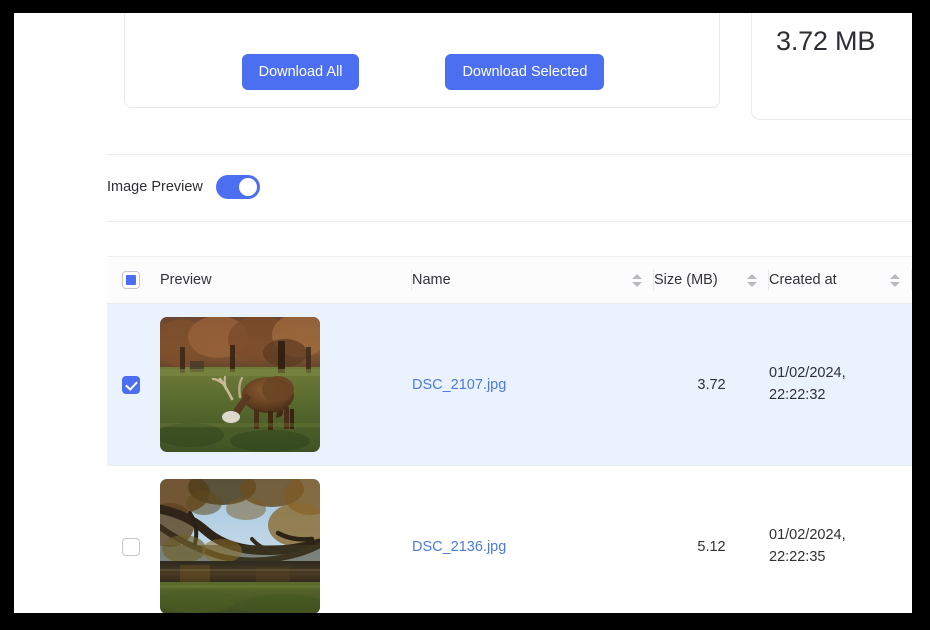 The height and width of the screenshot is (630, 930). Describe the element at coordinates (826, 41) in the screenshot. I see `selected-files-size-value: 3.72 MB` at that location.